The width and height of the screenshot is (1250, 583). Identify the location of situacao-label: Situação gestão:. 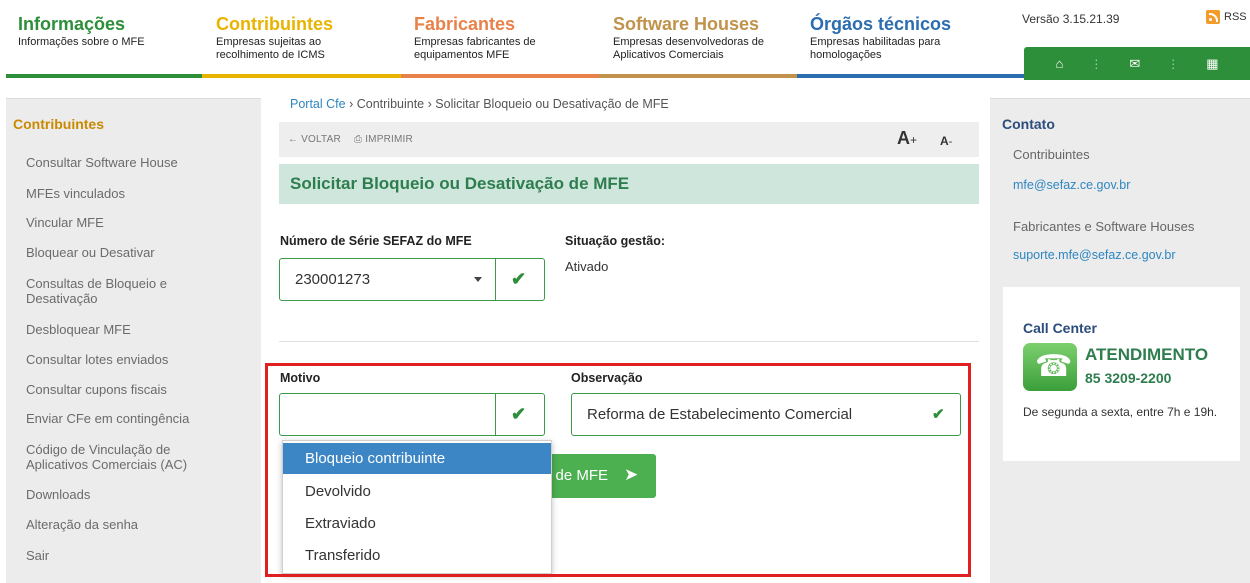
(615, 241).